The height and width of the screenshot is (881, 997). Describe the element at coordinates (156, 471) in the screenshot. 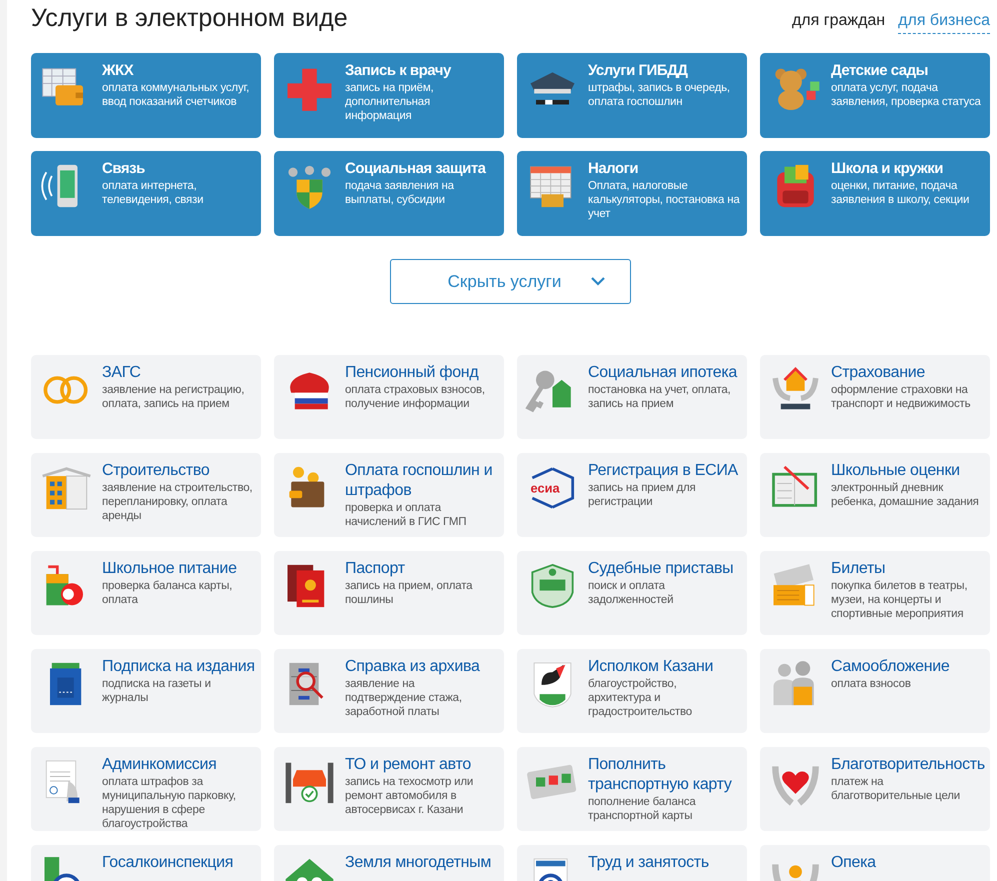

I see `service-title: Строительство` at that location.